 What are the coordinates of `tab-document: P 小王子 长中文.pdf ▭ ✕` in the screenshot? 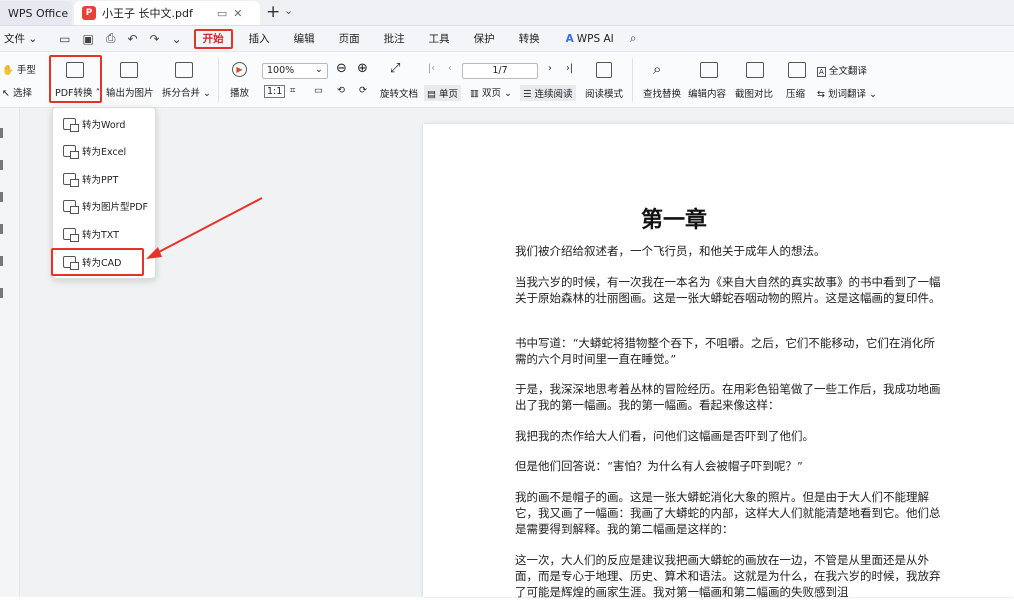 It's located at (167, 13).